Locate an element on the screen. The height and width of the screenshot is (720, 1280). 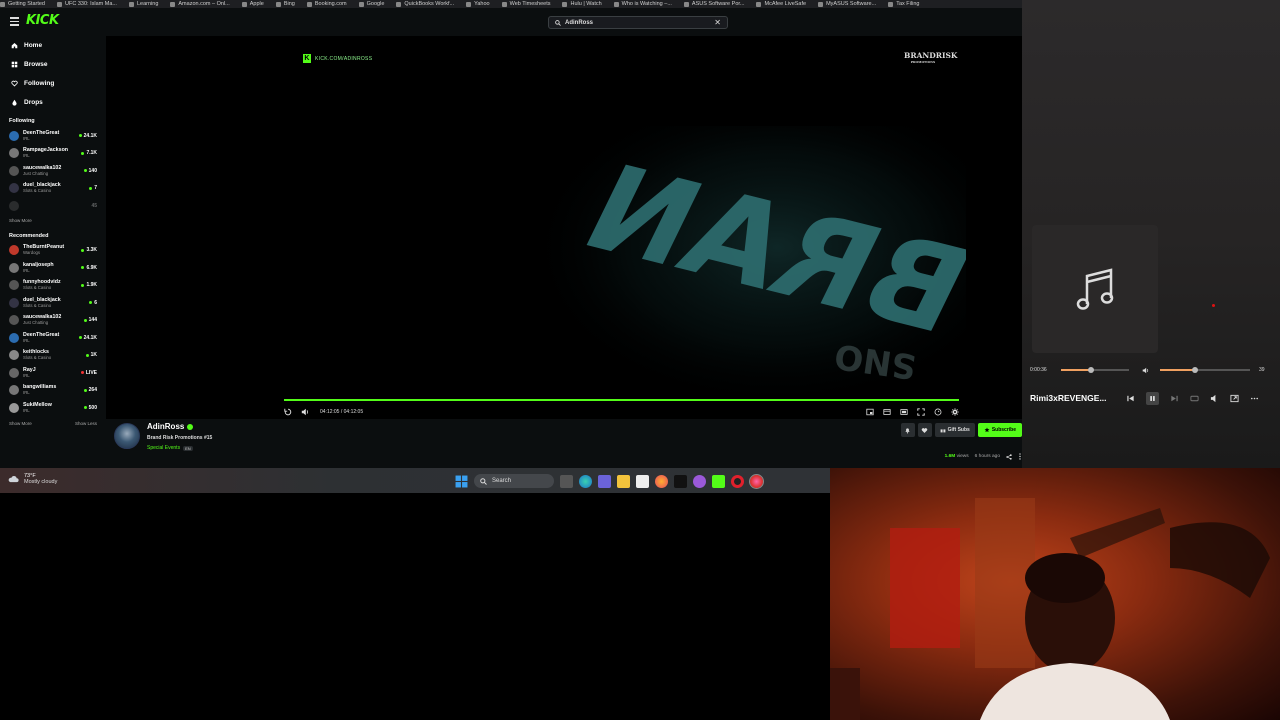
kick-app-icon is located at coordinates (718, 481).